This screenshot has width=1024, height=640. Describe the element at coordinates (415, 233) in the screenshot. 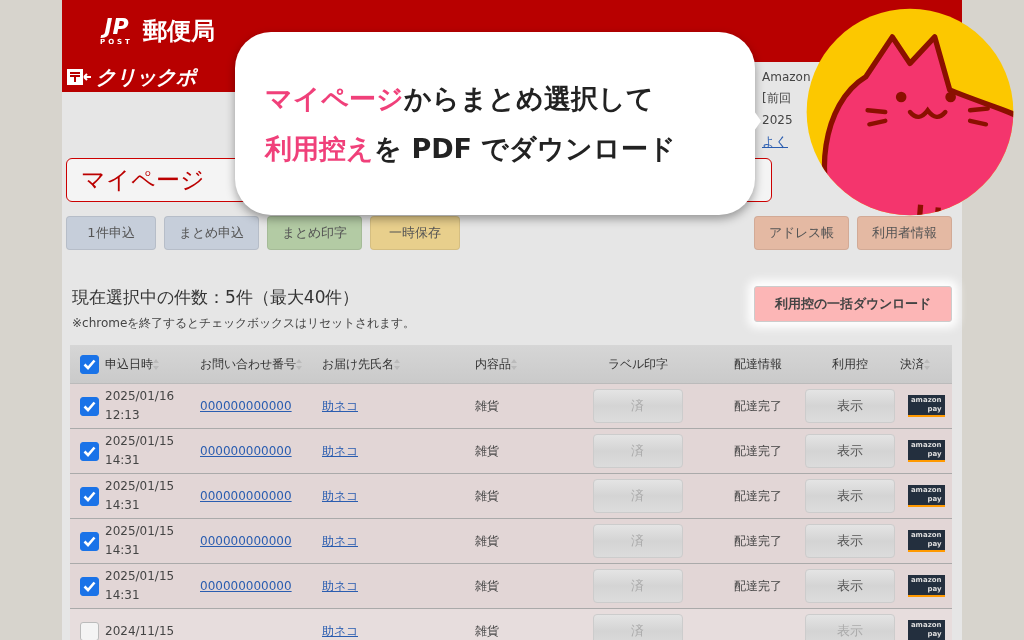

I see `nav-button: 一時保存` at that location.